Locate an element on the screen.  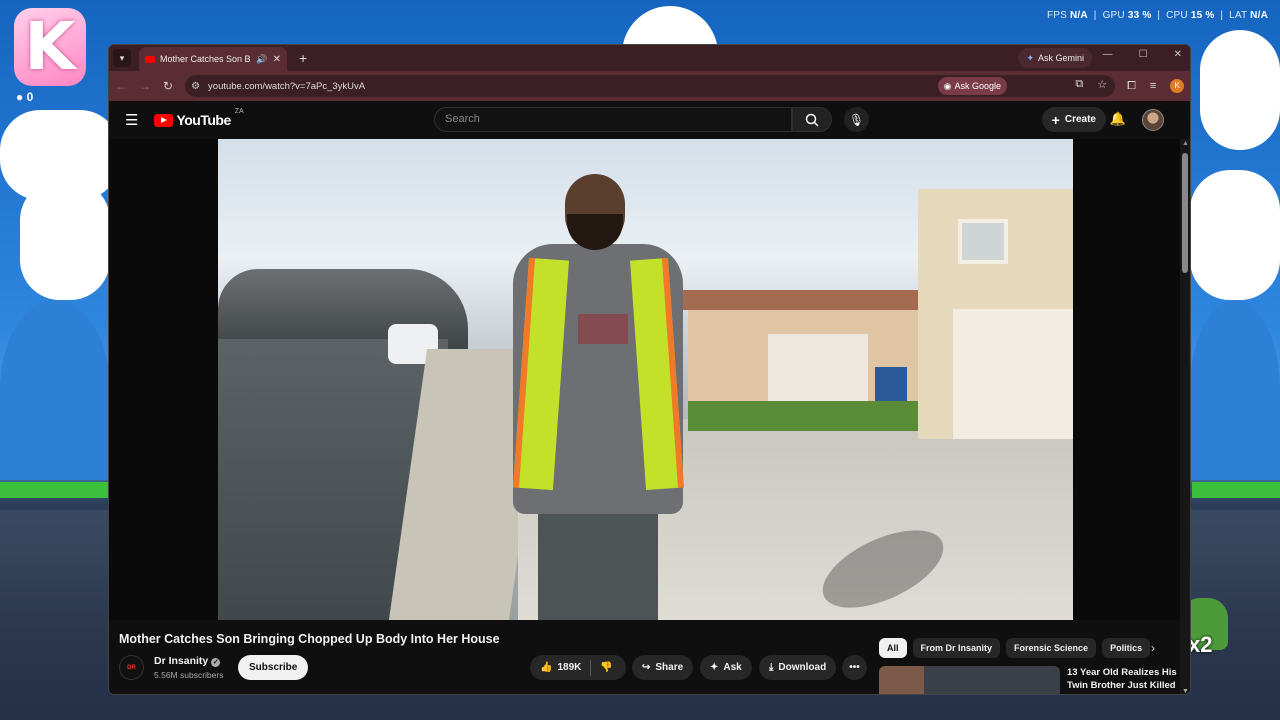
k-counter: ● 0 is located at coordinates (25, 97).